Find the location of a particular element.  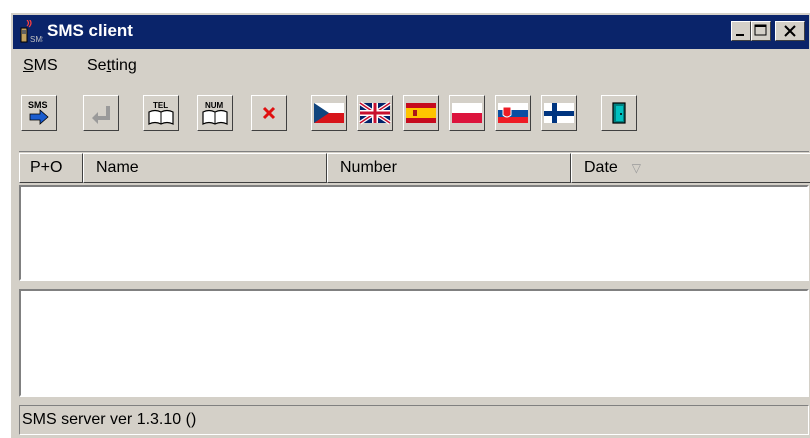

spain-flag-icon is located at coordinates (421, 113).